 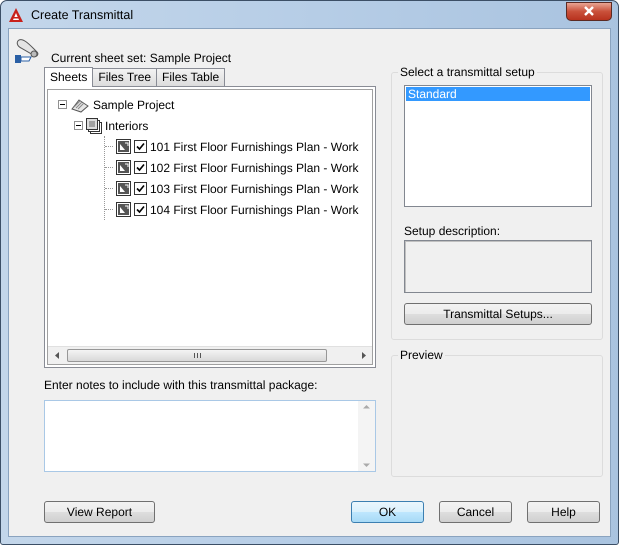 What do you see at coordinates (453, 231) in the screenshot?
I see `description-label: Setup description:` at bounding box center [453, 231].